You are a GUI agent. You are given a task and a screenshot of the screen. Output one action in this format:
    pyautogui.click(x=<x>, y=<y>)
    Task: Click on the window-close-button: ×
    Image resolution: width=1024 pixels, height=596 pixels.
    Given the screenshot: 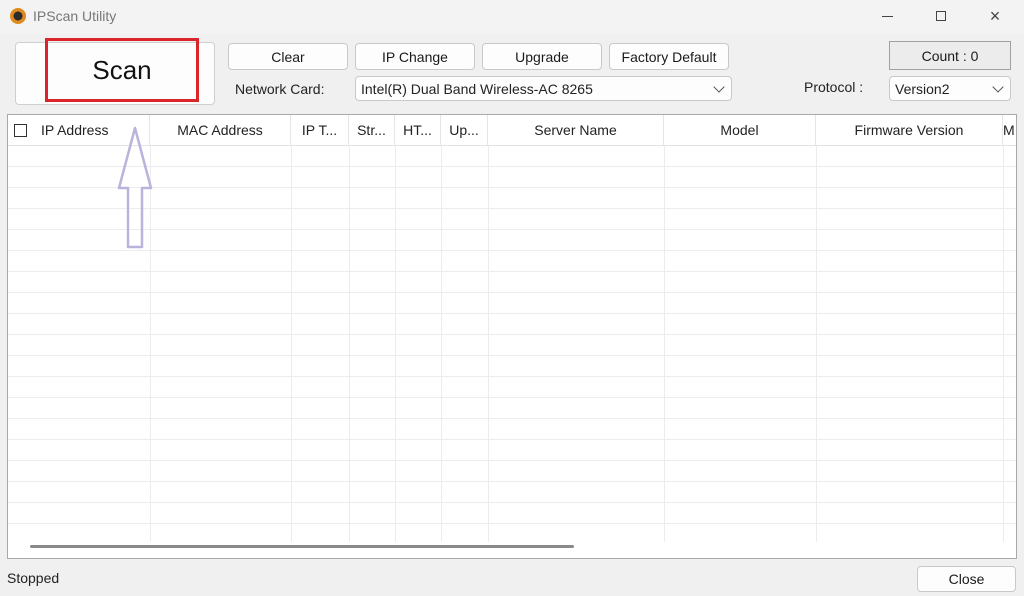 What is the action you would take?
    pyautogui.click(x=995, y=16)
    